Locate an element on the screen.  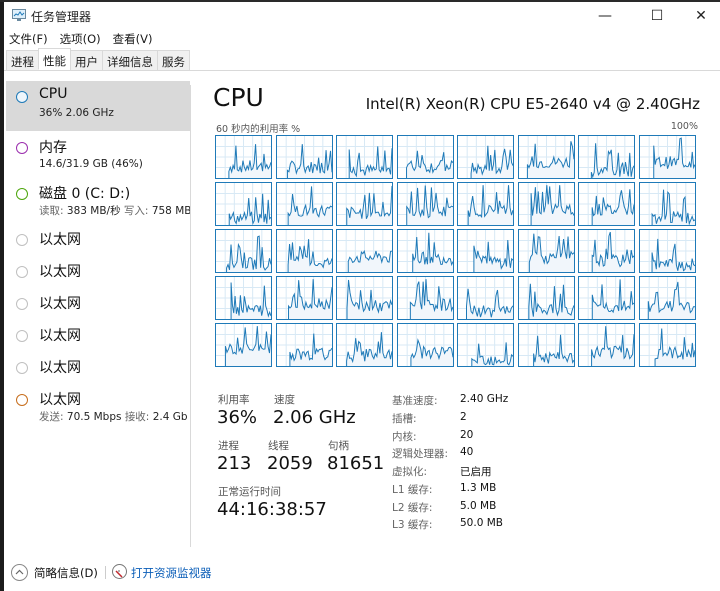
tab-details: 详细信息 is located at coordinates (130, 60).